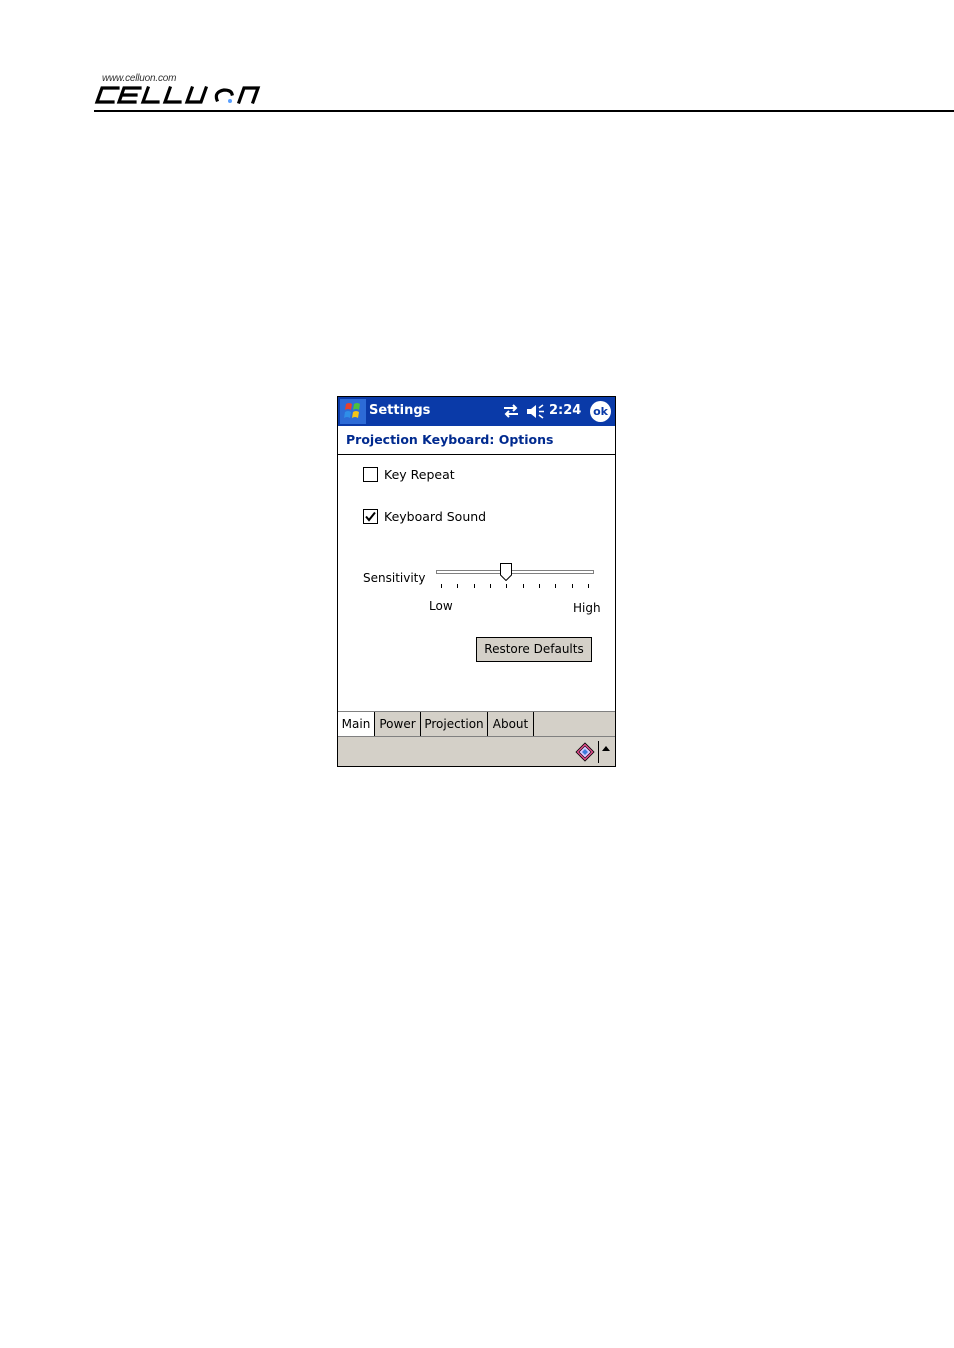  What do you see at coordinates (394, 578) in the screenshot?
I see `sensitivity-label: Sensitivity` at bounding box center [394, 578].